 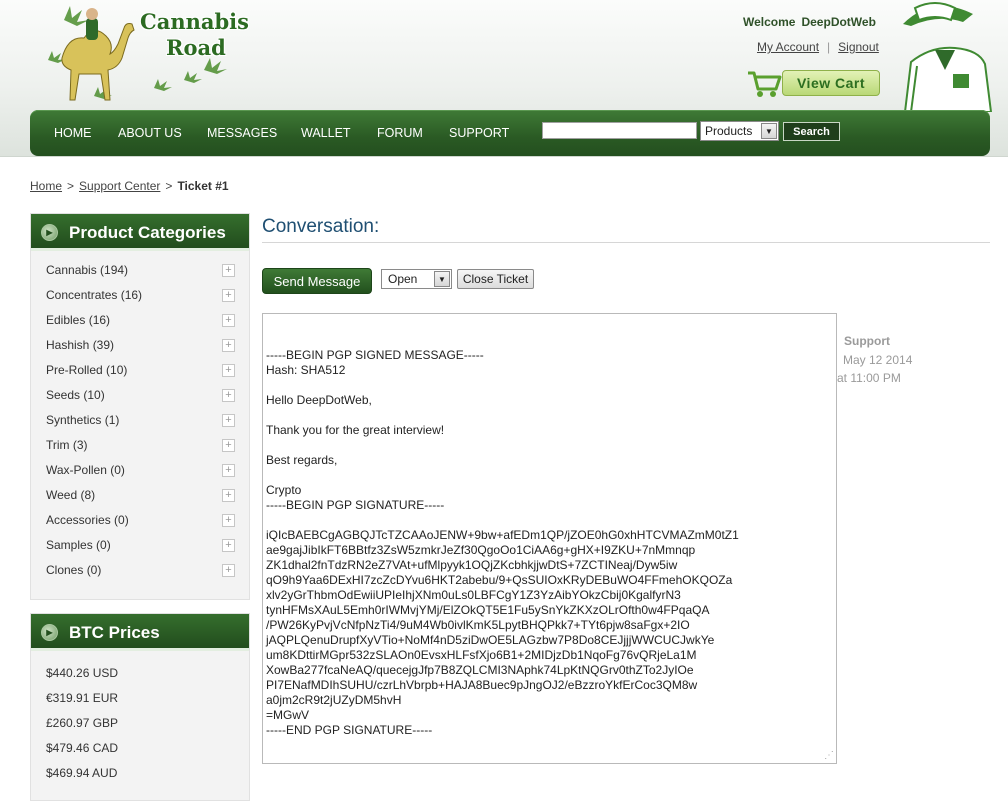 What do you see at coordinates (83, 420) in the screenshot?
I see `category-label: Synthetics (1)` at bounding box center [83, 420].